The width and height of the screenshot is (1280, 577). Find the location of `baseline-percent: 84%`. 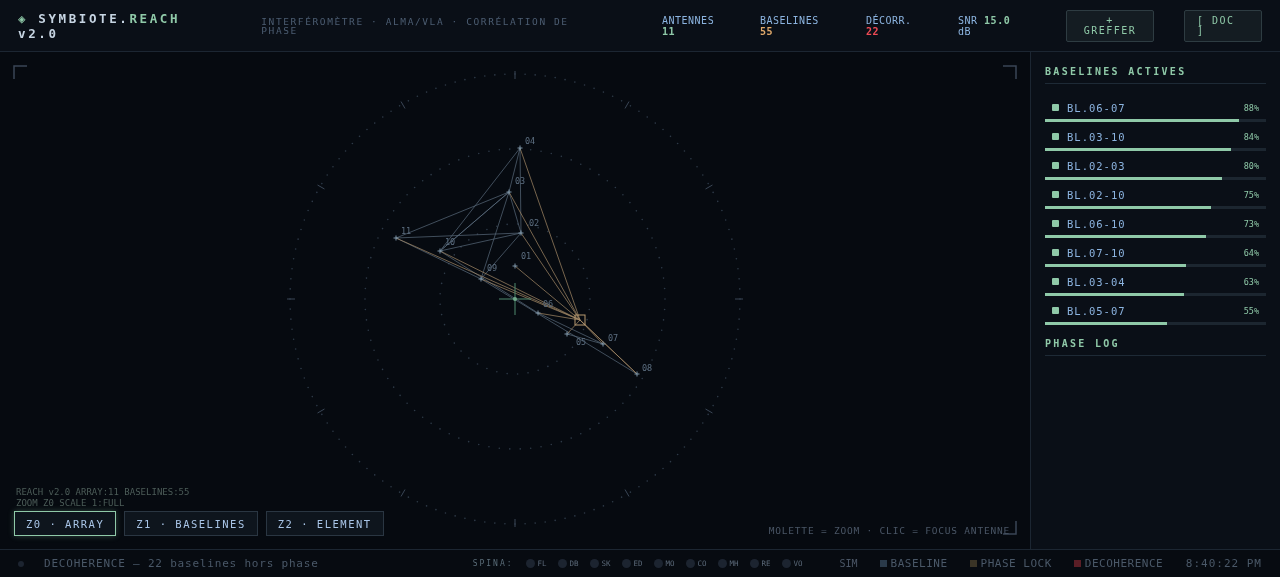

baseline-percent: 84% is located at coordinates (1251, 136).